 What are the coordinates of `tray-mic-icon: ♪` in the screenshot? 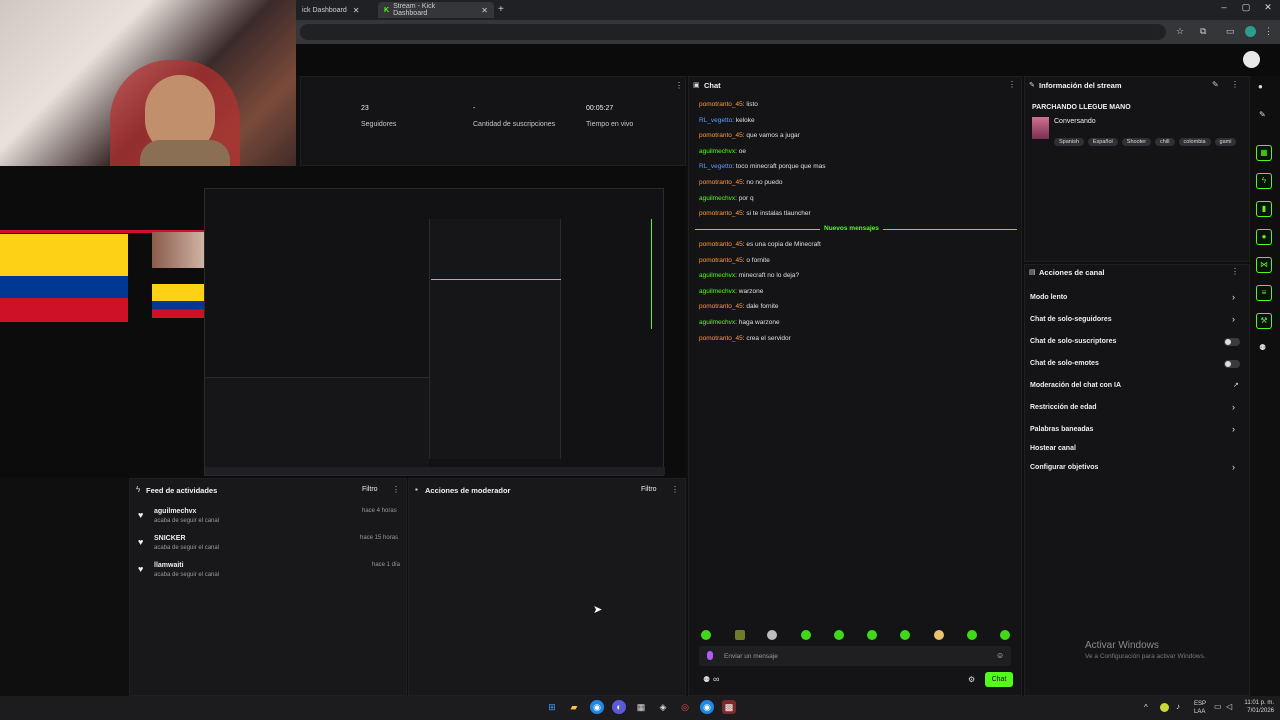 It's located at (1178, 706).